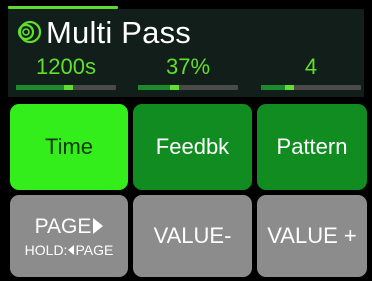  I want to click on page-hold-label: PAGE, so click(94, 249).